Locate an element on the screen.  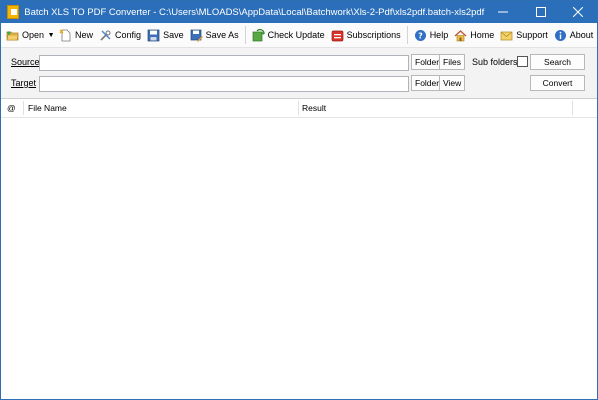
home-icon is located at coordinates (460, 35).